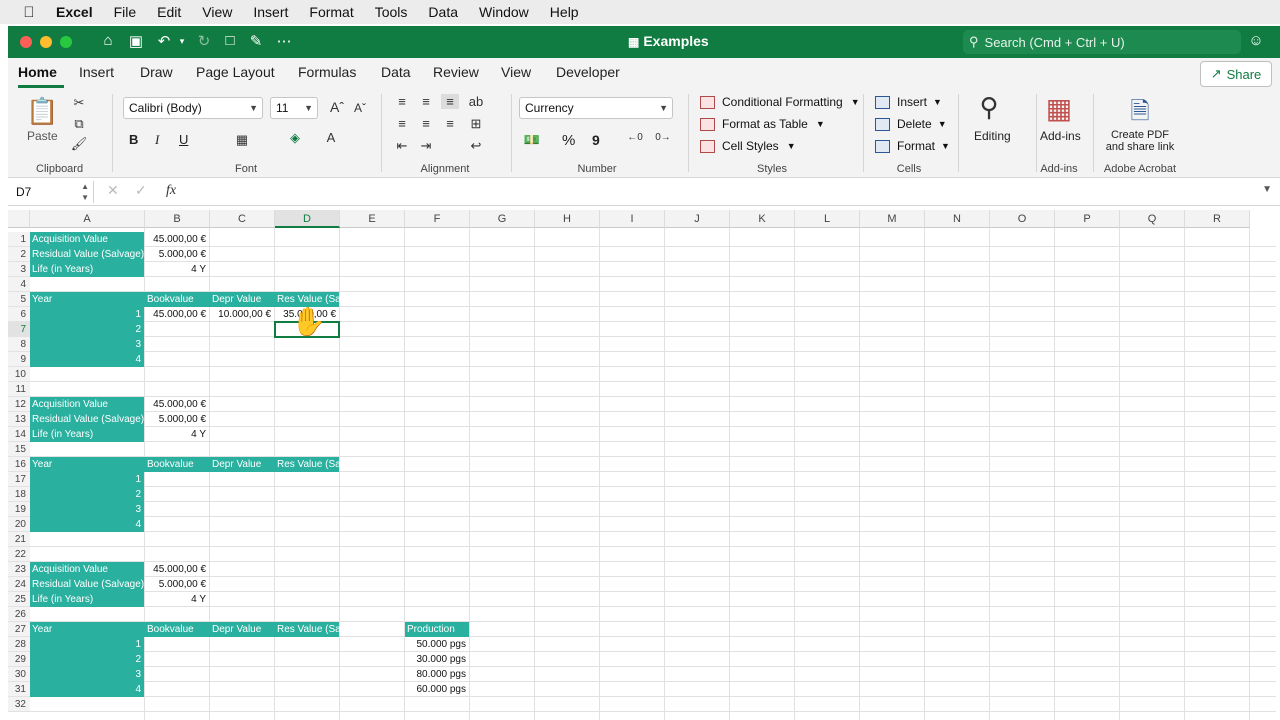  Describe the element at coordinates (697, 219) in the screenshot. I see `column-header-j: J` at that location.